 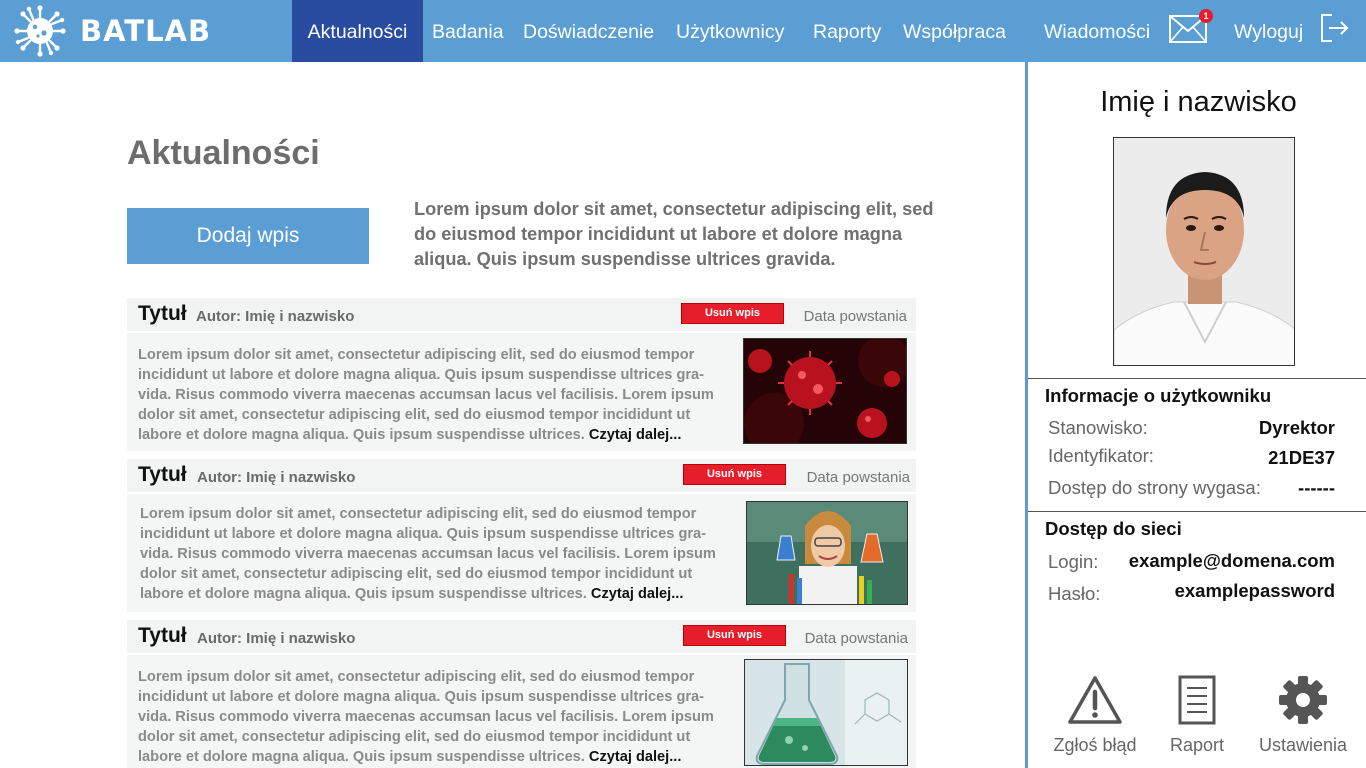 What do you see at coordinates (730, 31) in the screenshot?
I see `nav-item-uzytkownicy: Użytkownicy` at bounding box center [730, 31].